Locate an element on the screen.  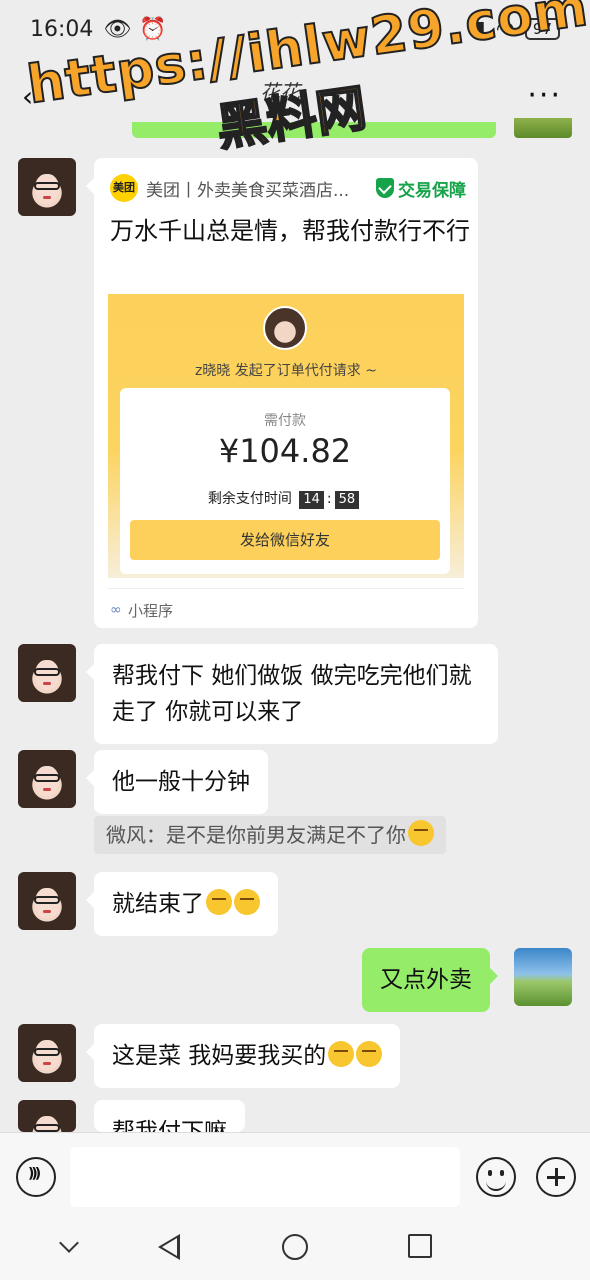
timer-seconds: 58 is located at coordinates (347, 500).